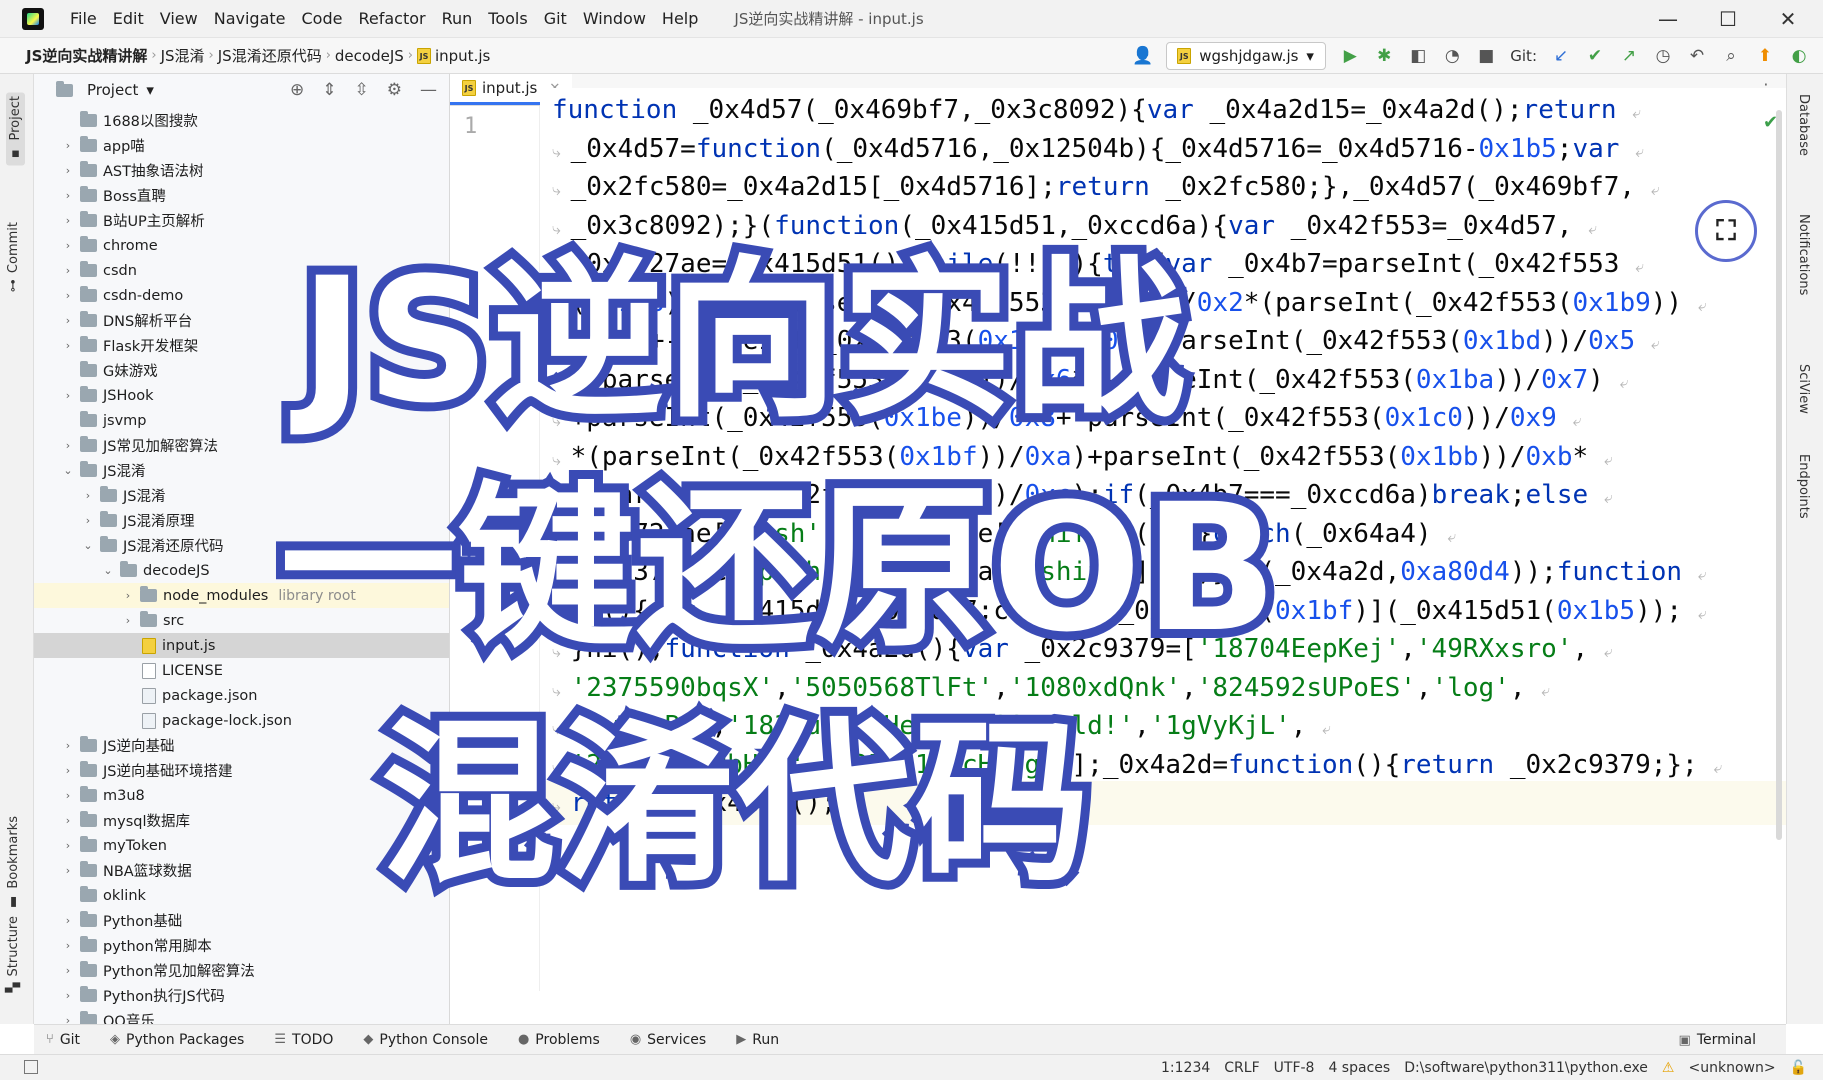  Describe the element at coordinates (241, 420) in the screenshot. I see `tree-item: jsvmp` at that location.